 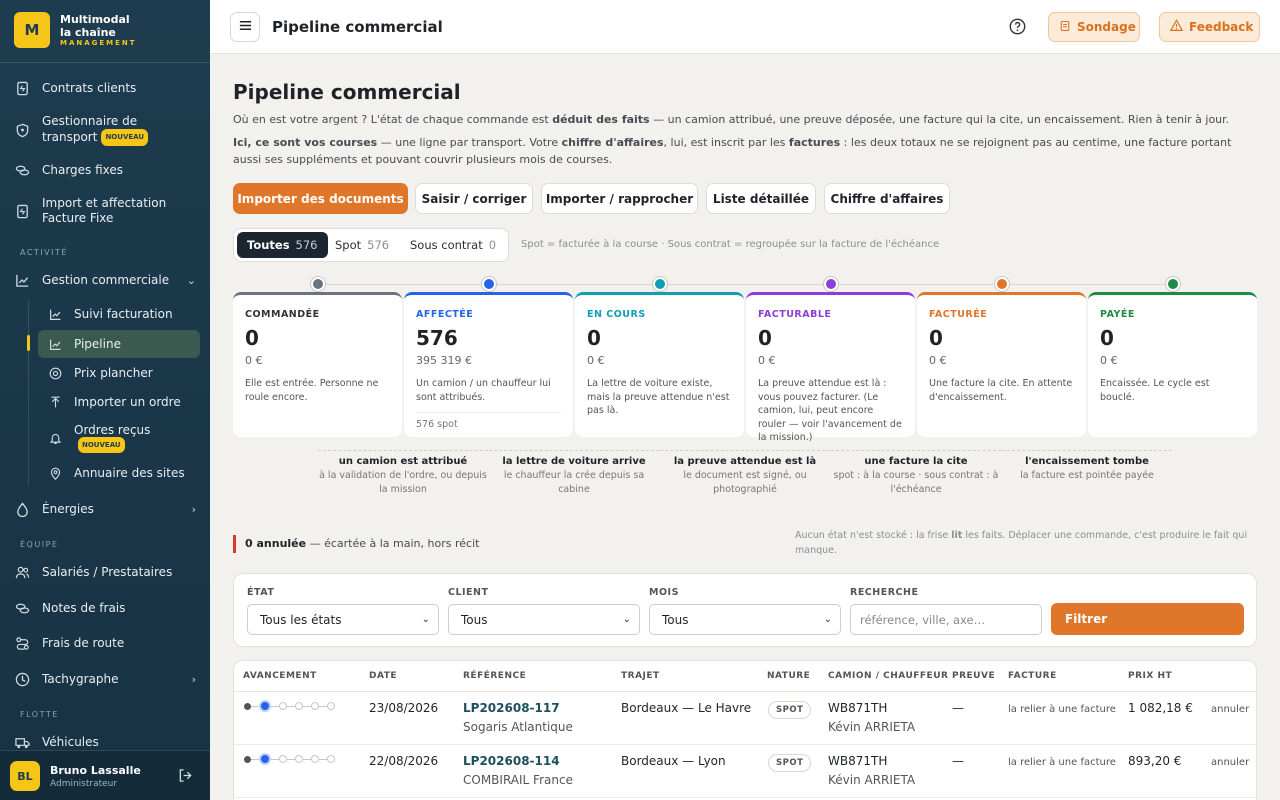 I want to click on intro-bold: déduit des faits, so click(x=601, y=119).